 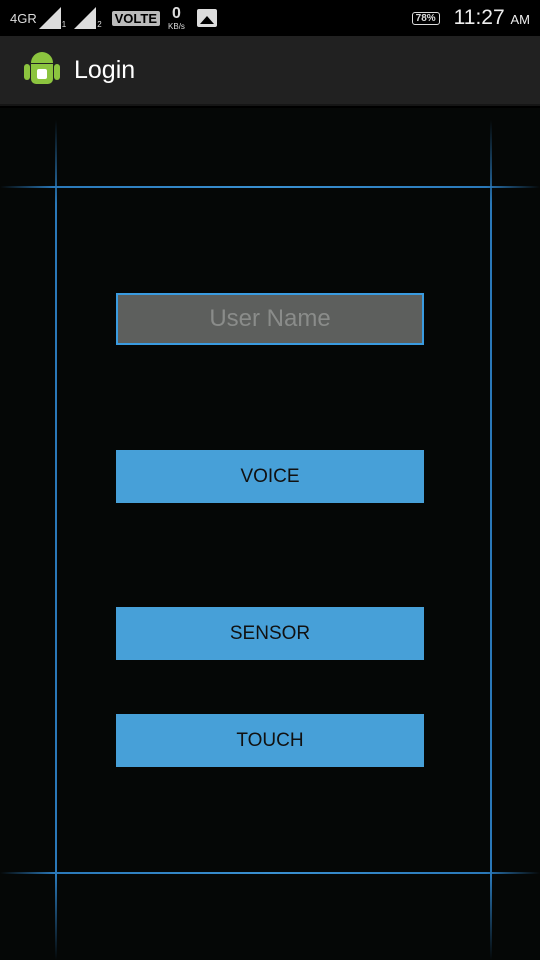 I want to click on battery-icon: 78%, so click(x=425, y=18).